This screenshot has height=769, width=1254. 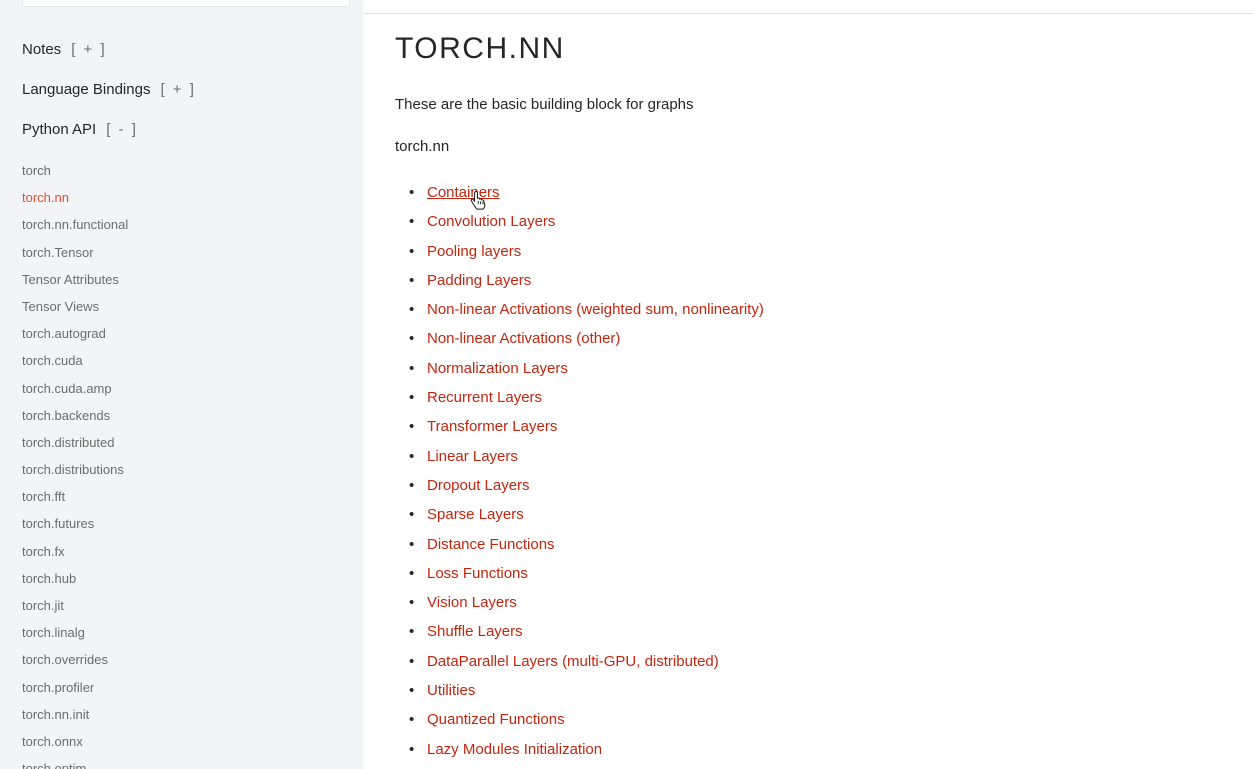 I want to click on link-normalization-layers: Normalization Layers, so click(x=497, y=368).